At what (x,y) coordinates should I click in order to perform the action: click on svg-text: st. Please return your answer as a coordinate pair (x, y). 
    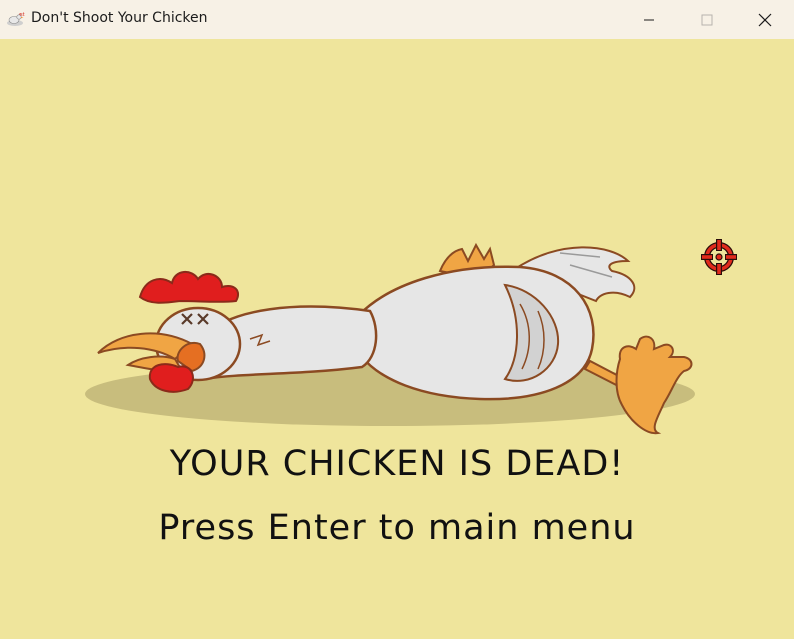
    Looking at the image, I should click on (22, 15).